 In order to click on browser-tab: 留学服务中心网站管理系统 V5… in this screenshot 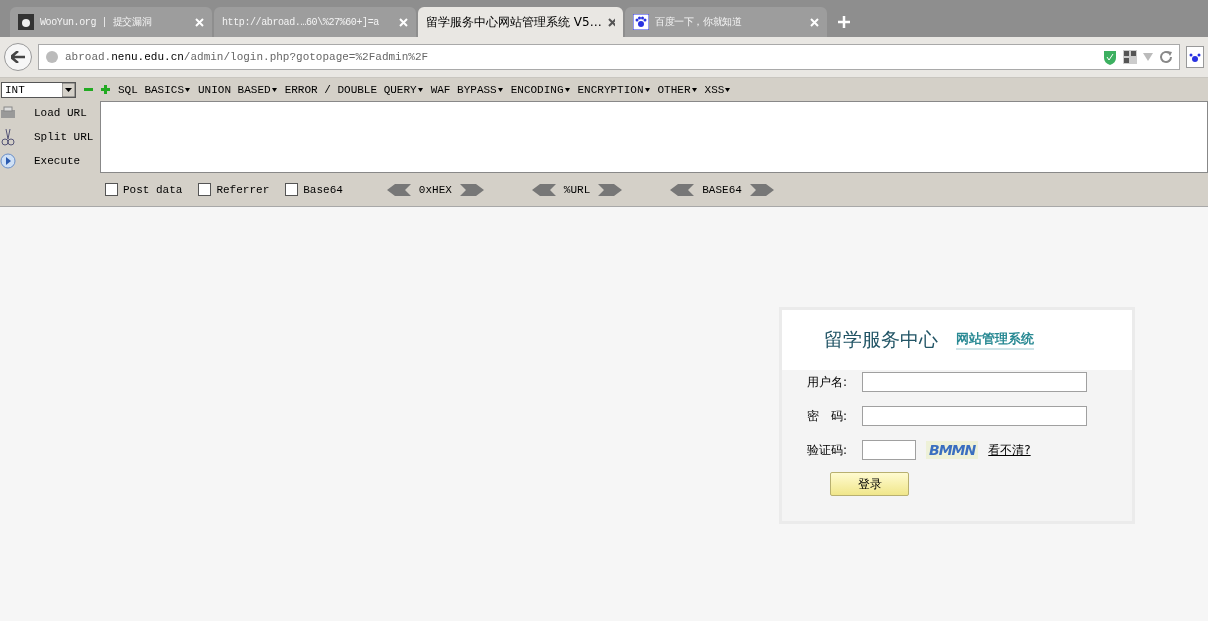, I will do `click(520, 22)`.